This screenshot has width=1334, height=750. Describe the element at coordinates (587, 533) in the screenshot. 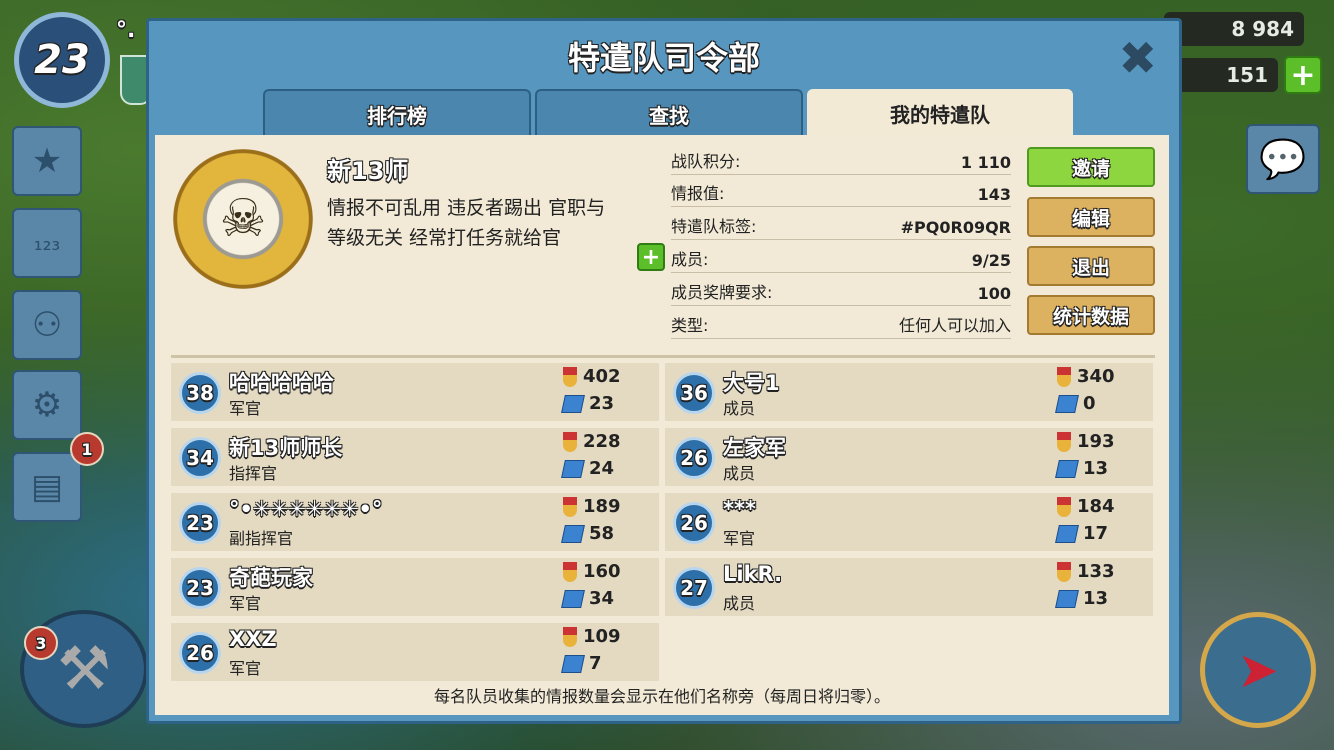

I see `member-intel: 58` at that location.